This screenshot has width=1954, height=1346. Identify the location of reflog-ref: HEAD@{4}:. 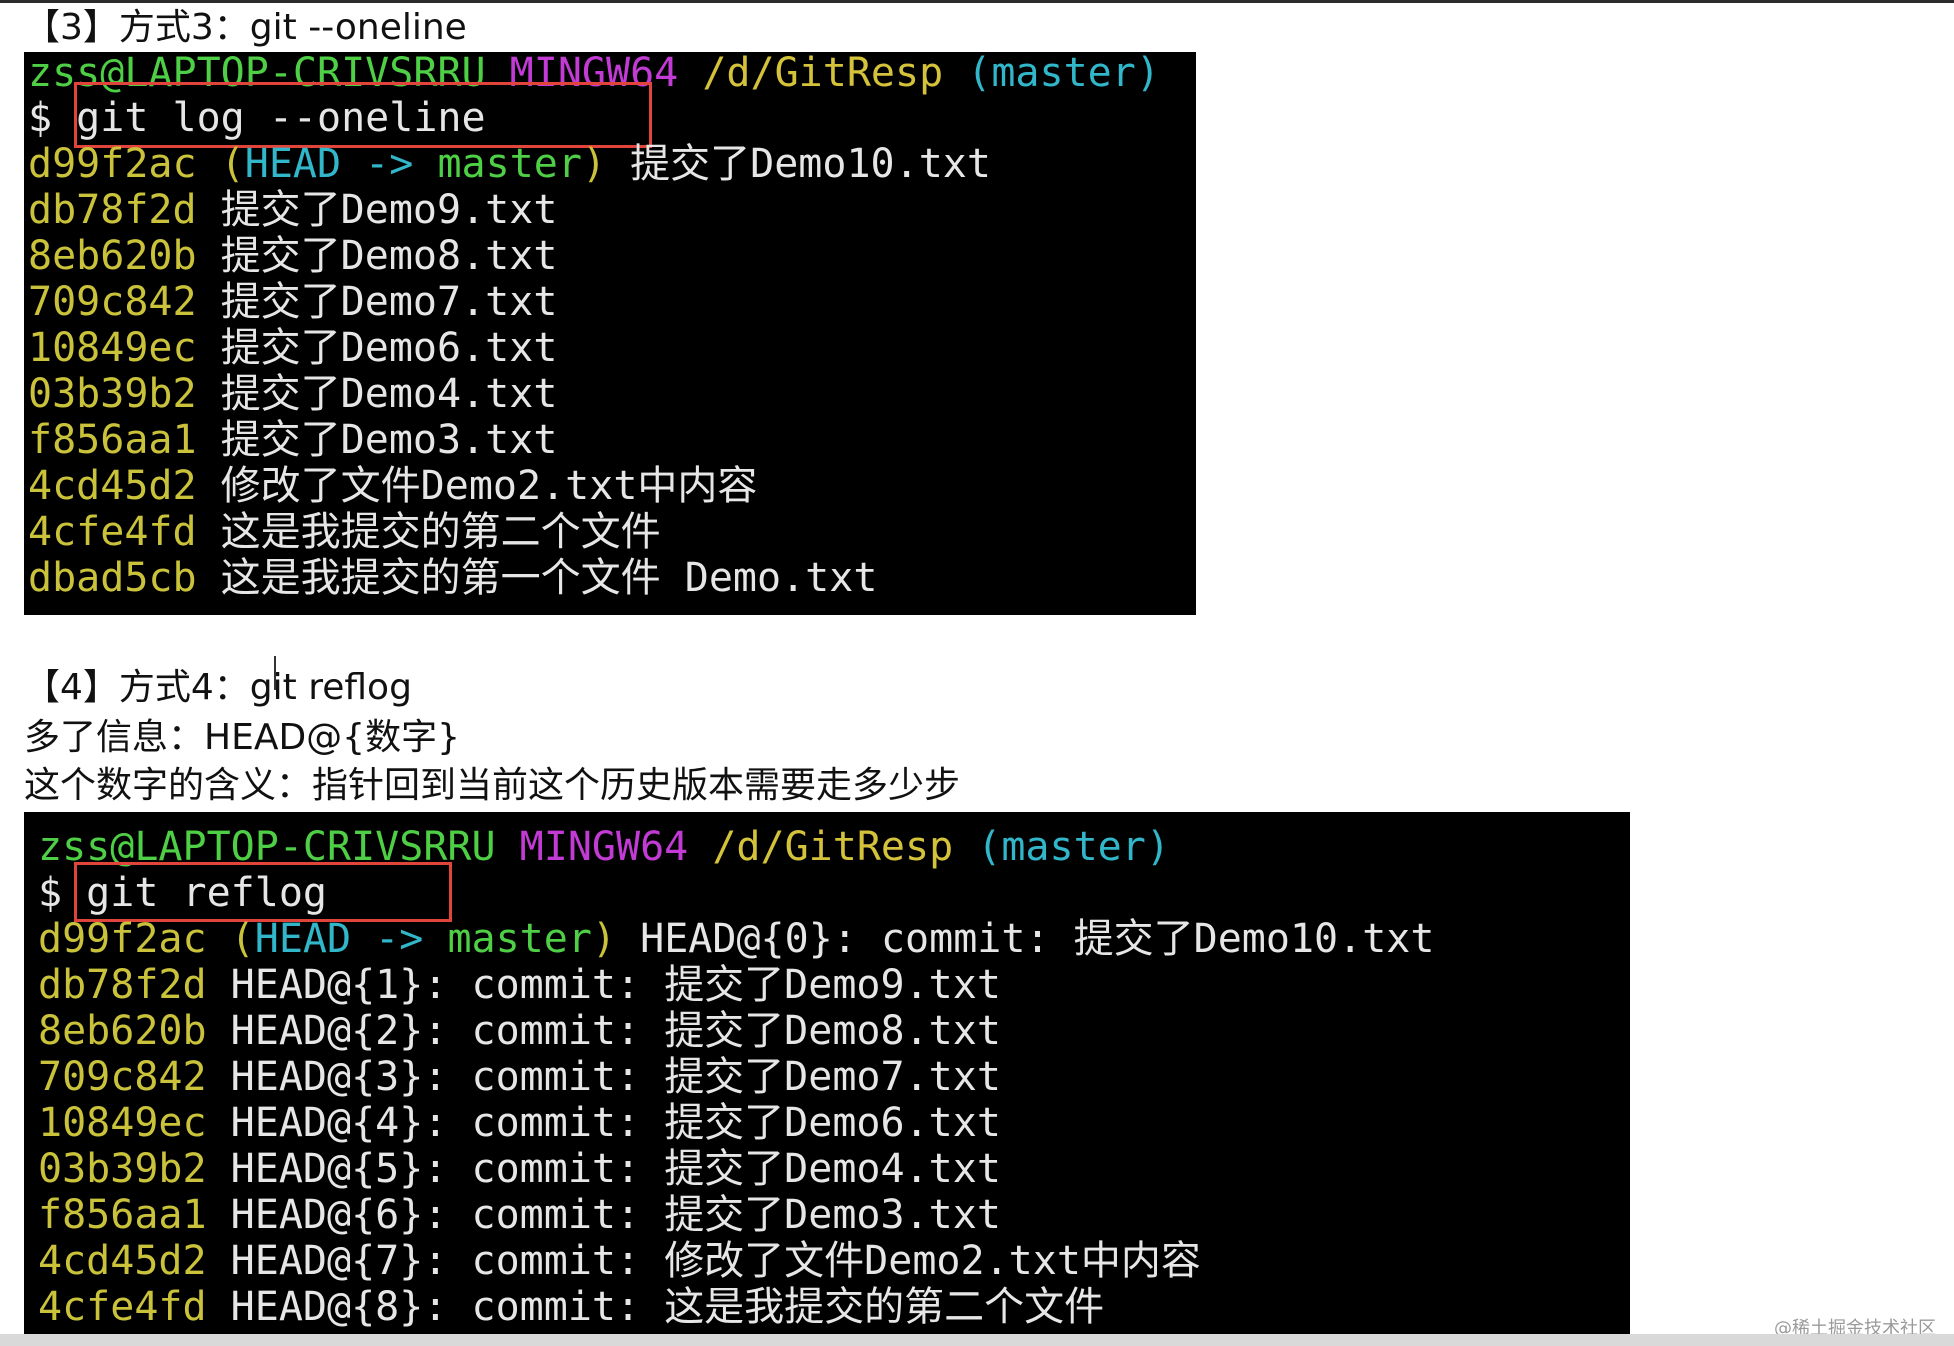
(339, 1123).